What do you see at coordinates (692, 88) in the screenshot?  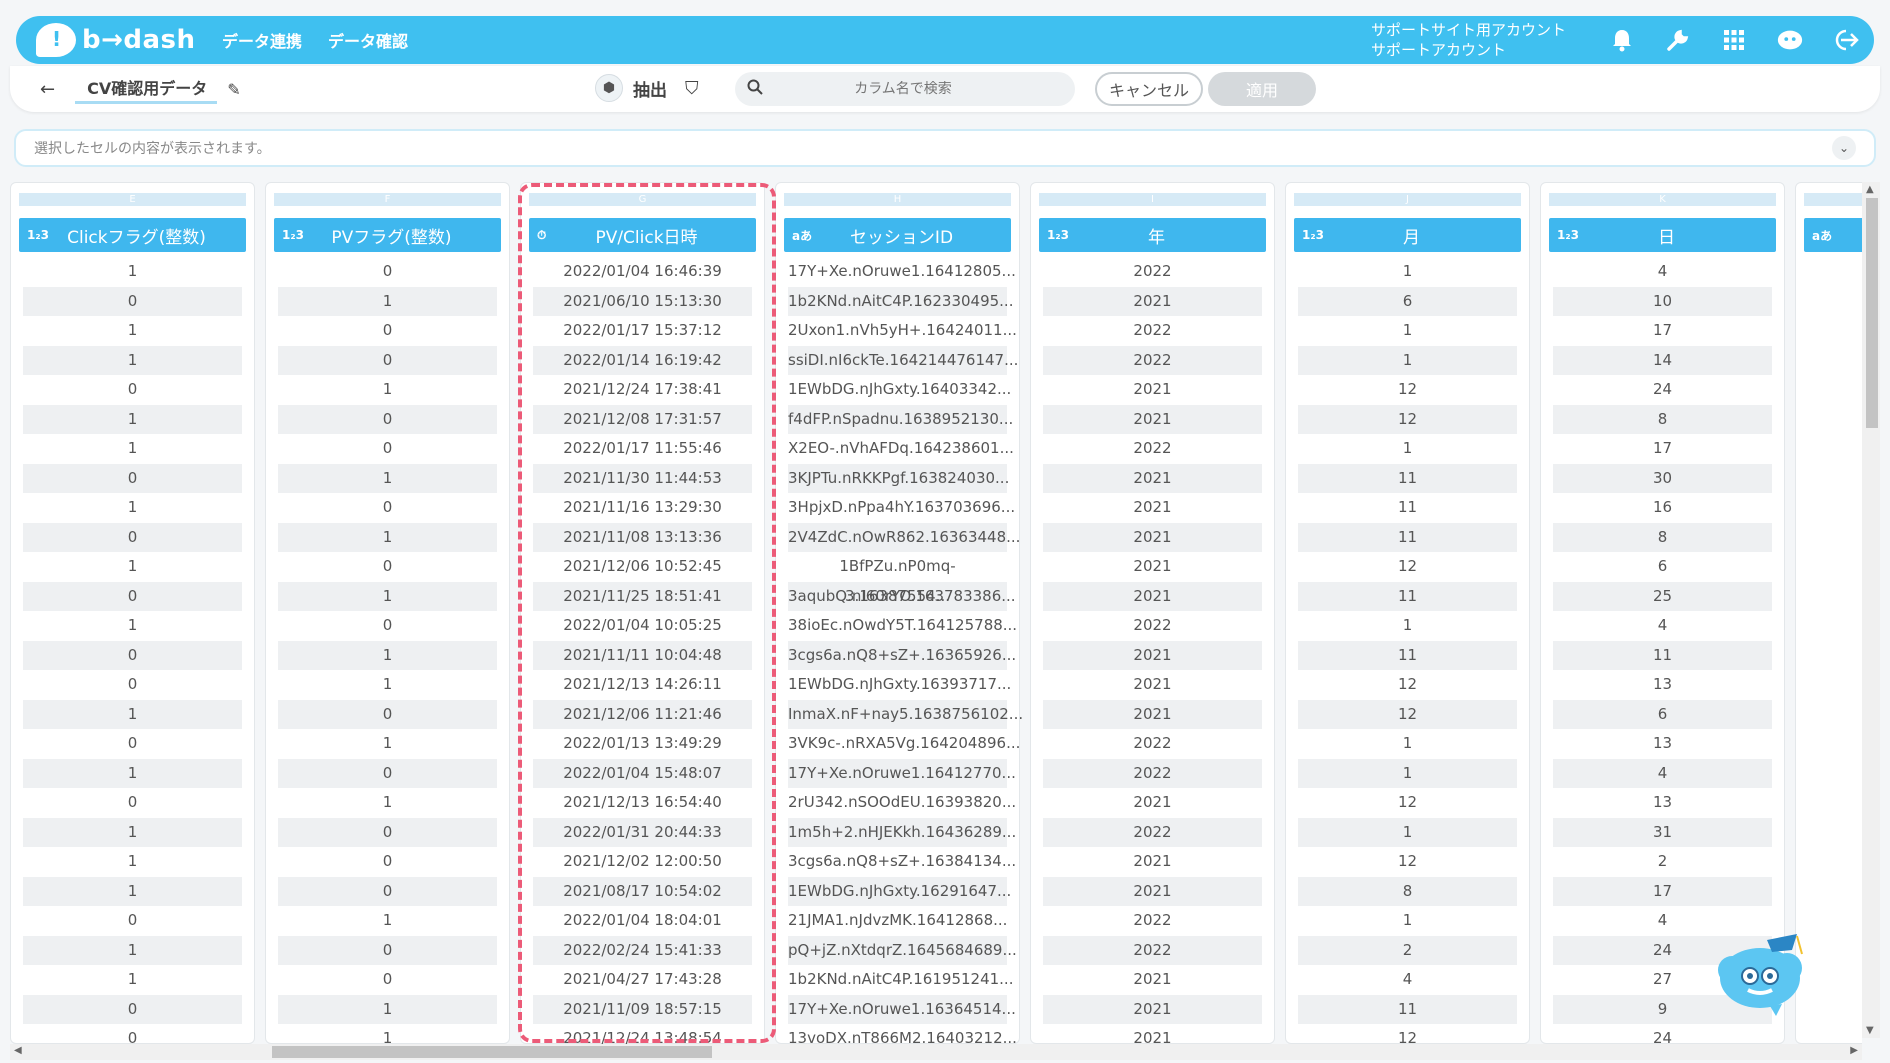 I see `shield-icon: ⛉` at bounding box center [692, 88].